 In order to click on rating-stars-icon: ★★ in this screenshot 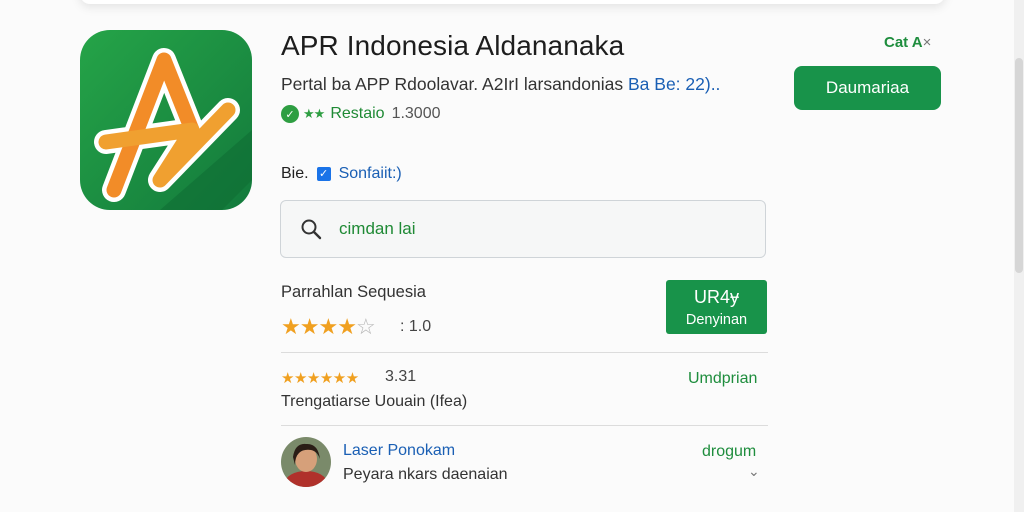, I will do `click(314, 113)`.